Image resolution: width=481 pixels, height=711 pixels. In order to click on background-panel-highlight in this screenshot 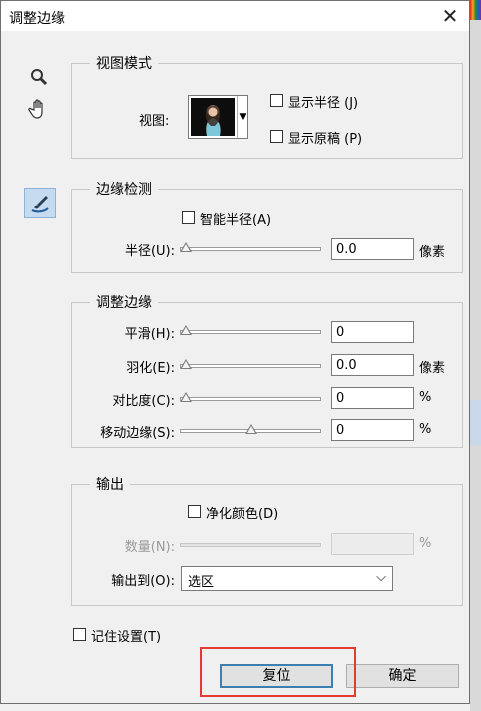, I will do `click(475, 422)`.